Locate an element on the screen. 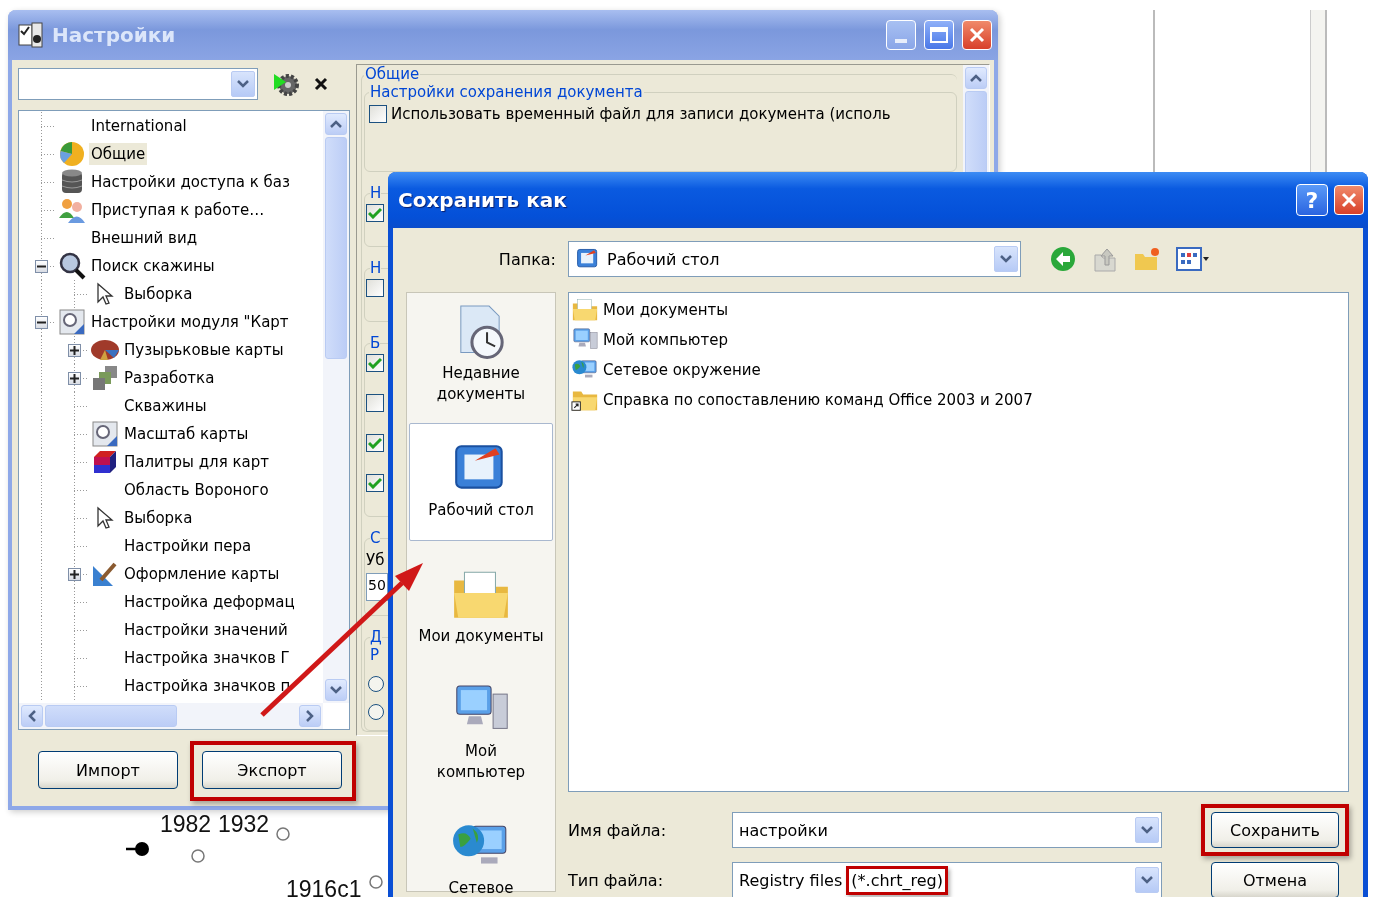 Image resolution: width=1374 pixels, height=897 pixels. tree-item: Настройка значков Г is located at coordinates (207, 658).